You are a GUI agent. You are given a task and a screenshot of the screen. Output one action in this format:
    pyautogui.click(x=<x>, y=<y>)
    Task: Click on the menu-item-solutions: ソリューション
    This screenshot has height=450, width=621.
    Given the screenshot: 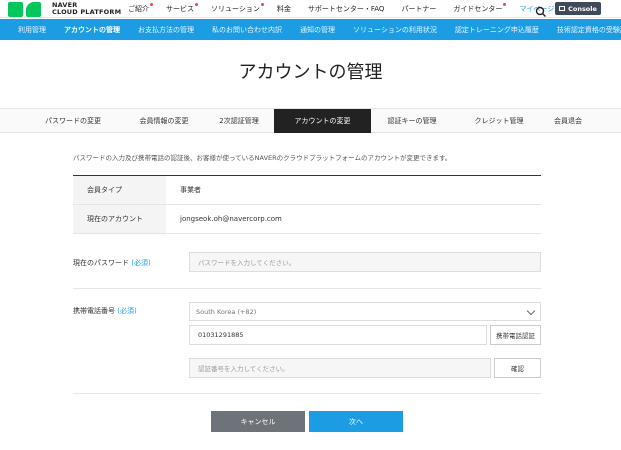 What is the action you would take?
    pyautogui.click(x=237, y=8)
    